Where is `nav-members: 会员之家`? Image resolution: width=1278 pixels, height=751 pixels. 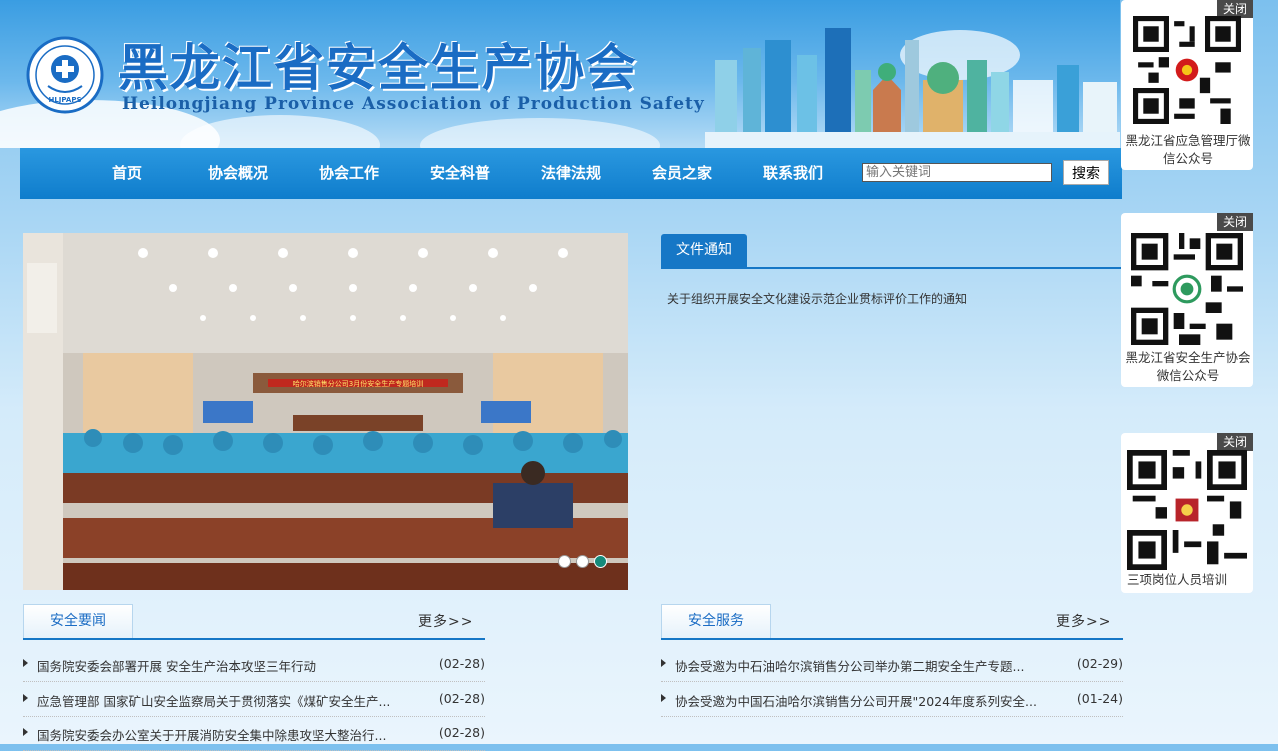 nav-members: 会员之家 is located at coordinates (682, 173).